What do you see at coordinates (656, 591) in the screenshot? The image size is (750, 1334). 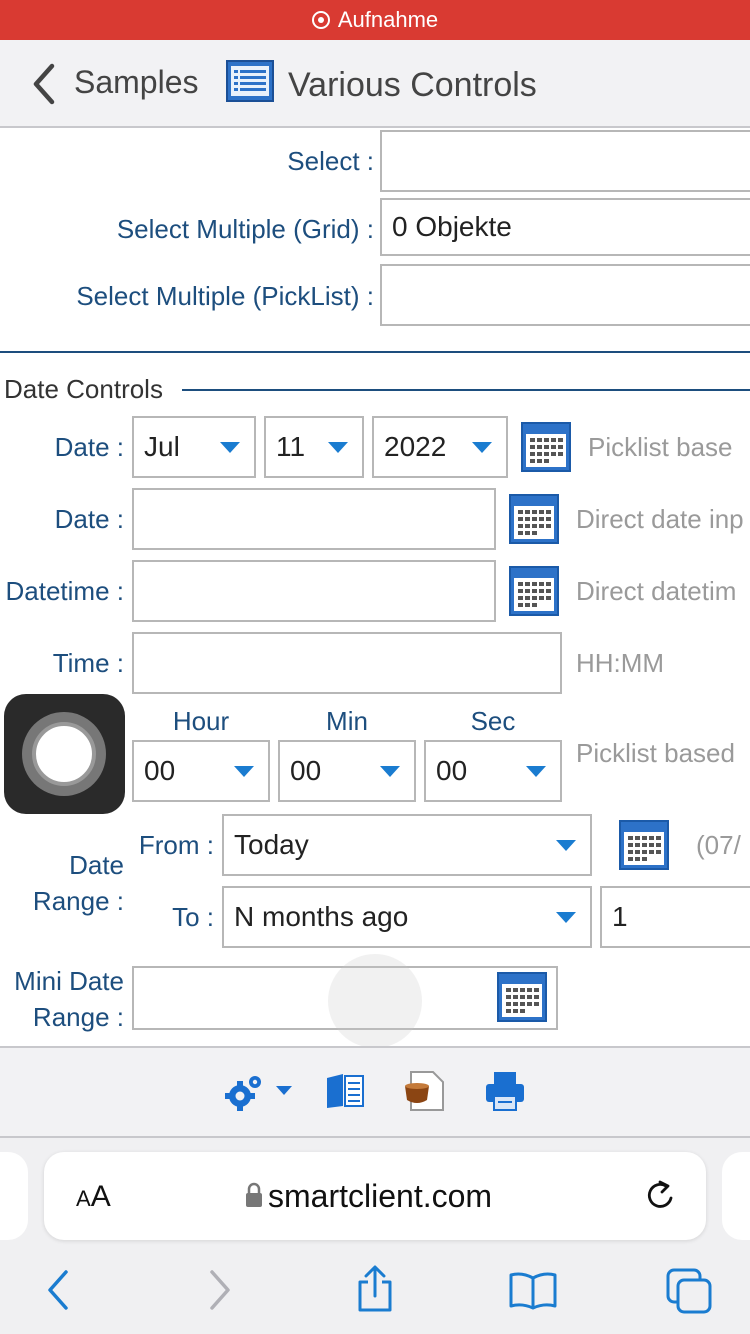 I see `direct-datetime-hint: Direct datetim` at bounding box center [656, 591].